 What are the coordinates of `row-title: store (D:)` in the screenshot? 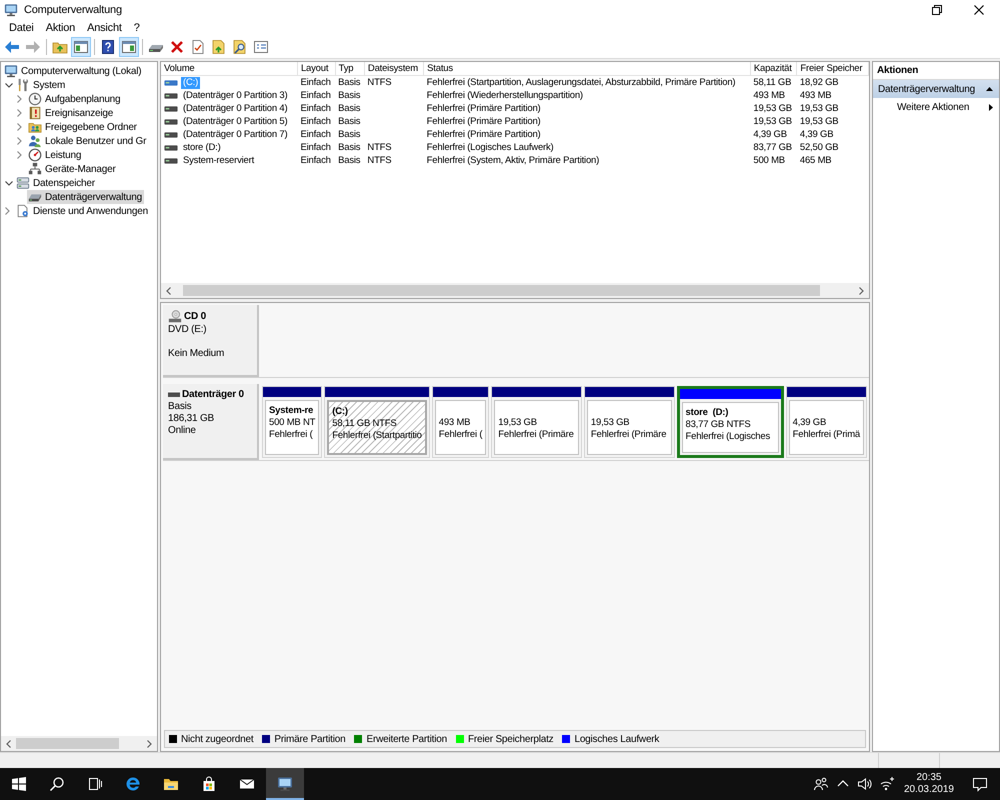 It's located at (202, 148).